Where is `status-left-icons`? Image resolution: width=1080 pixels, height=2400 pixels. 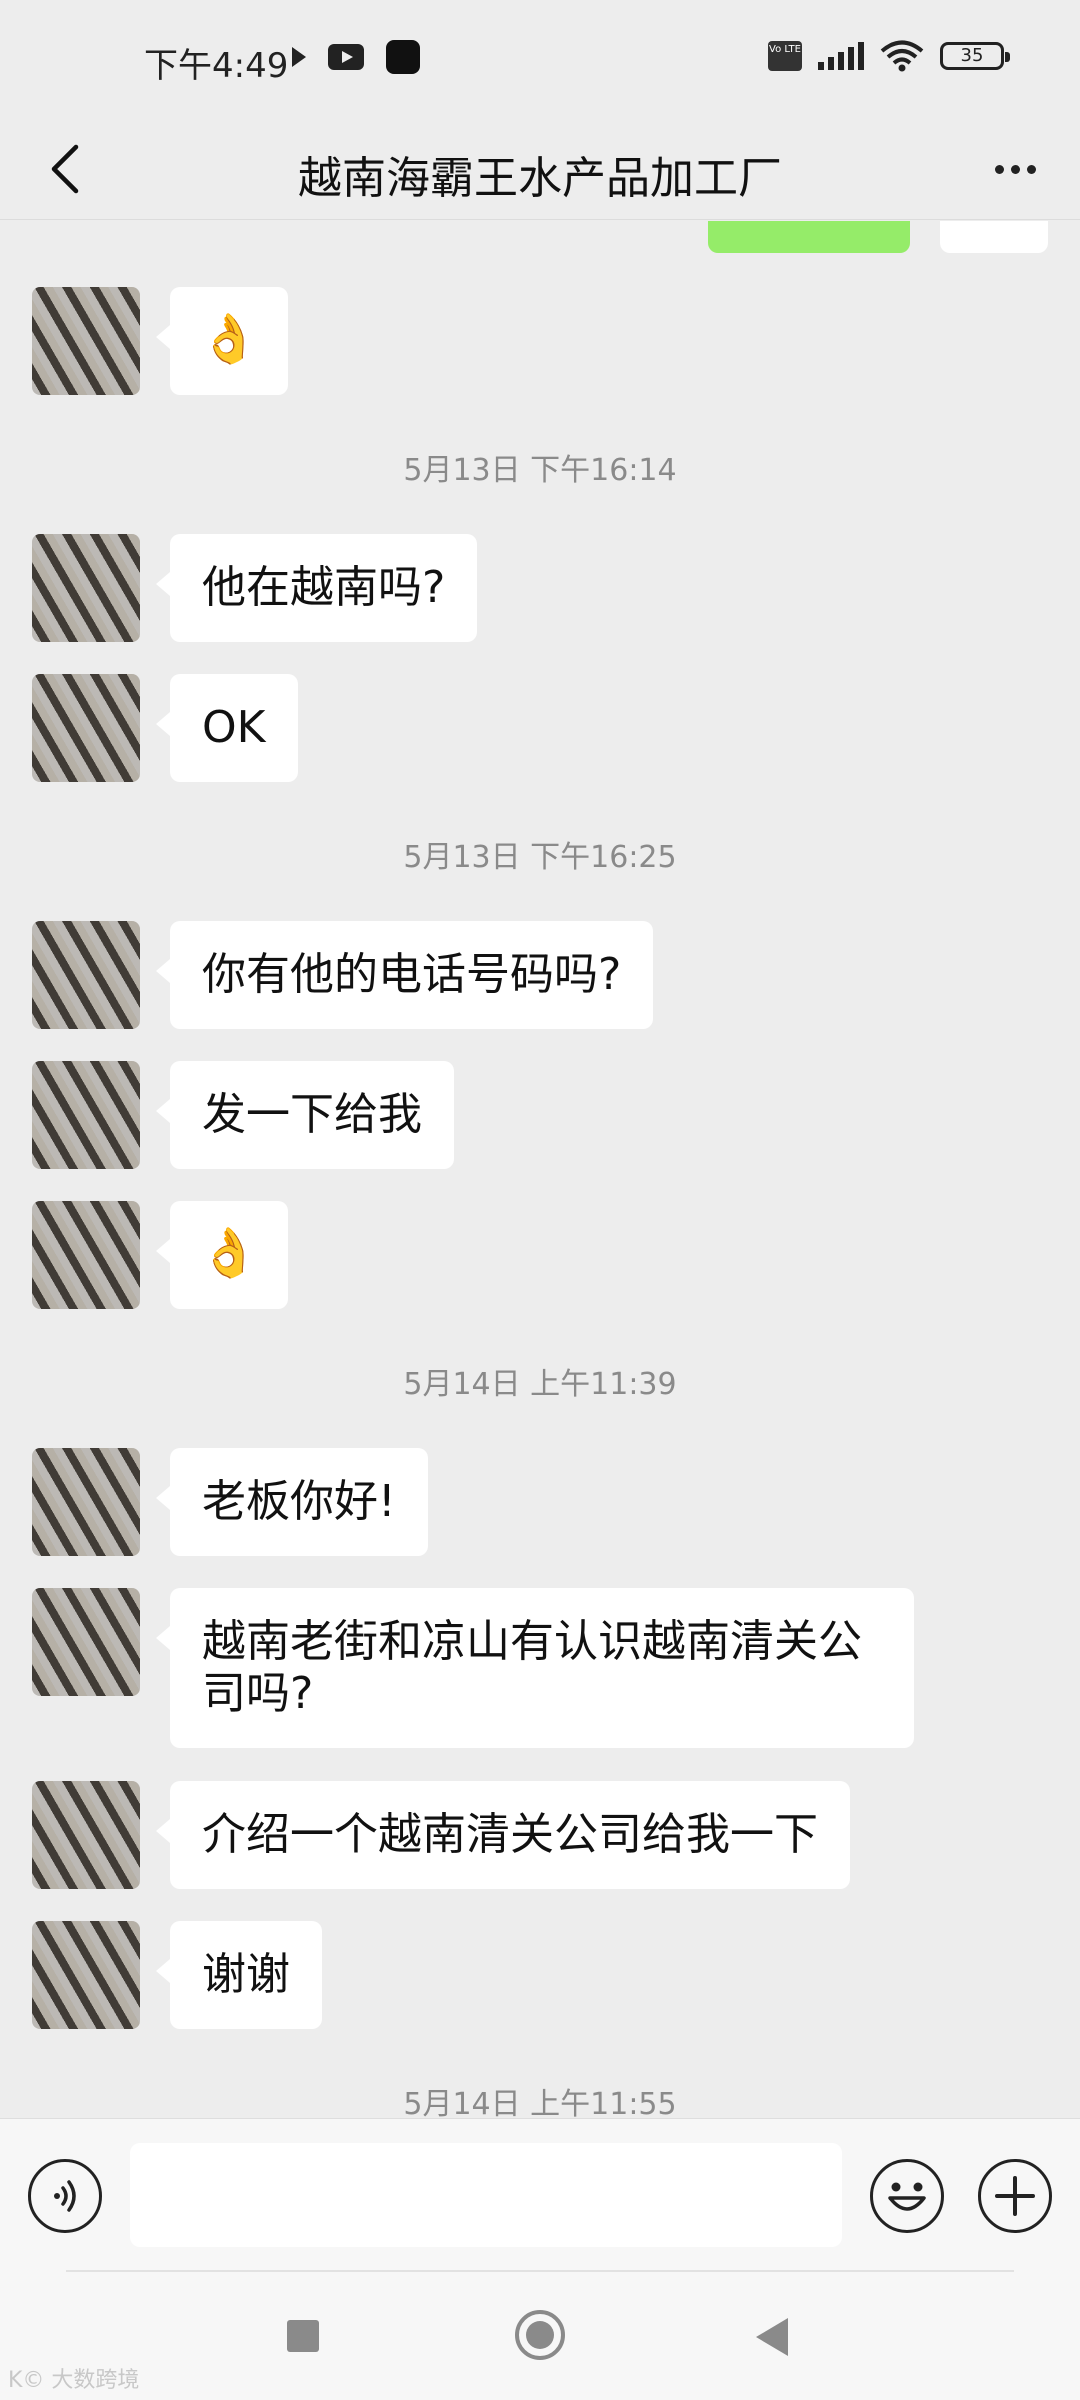 status-left-icons is located at coordinates (356, 57).